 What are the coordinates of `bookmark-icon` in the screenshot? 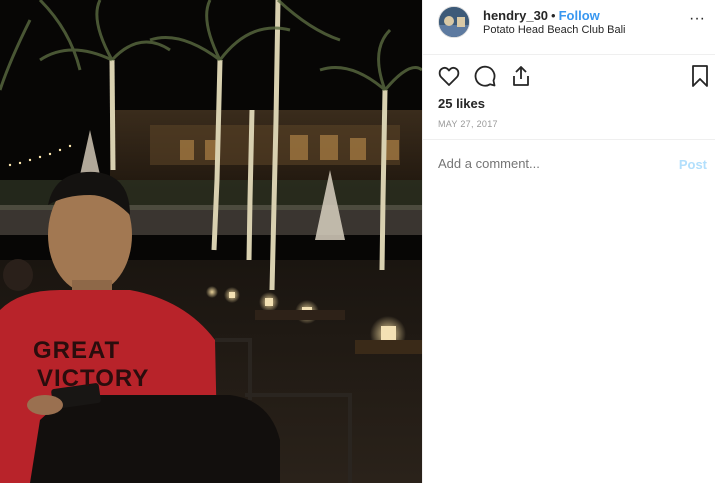 It's located at (700, 78).